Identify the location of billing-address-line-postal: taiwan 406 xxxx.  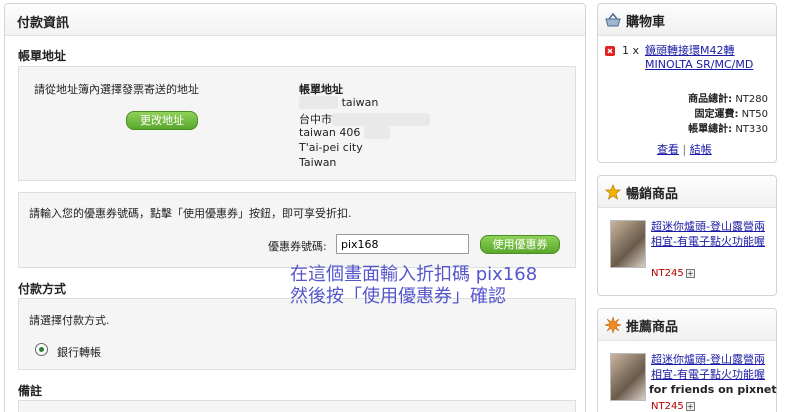
(344, 132).